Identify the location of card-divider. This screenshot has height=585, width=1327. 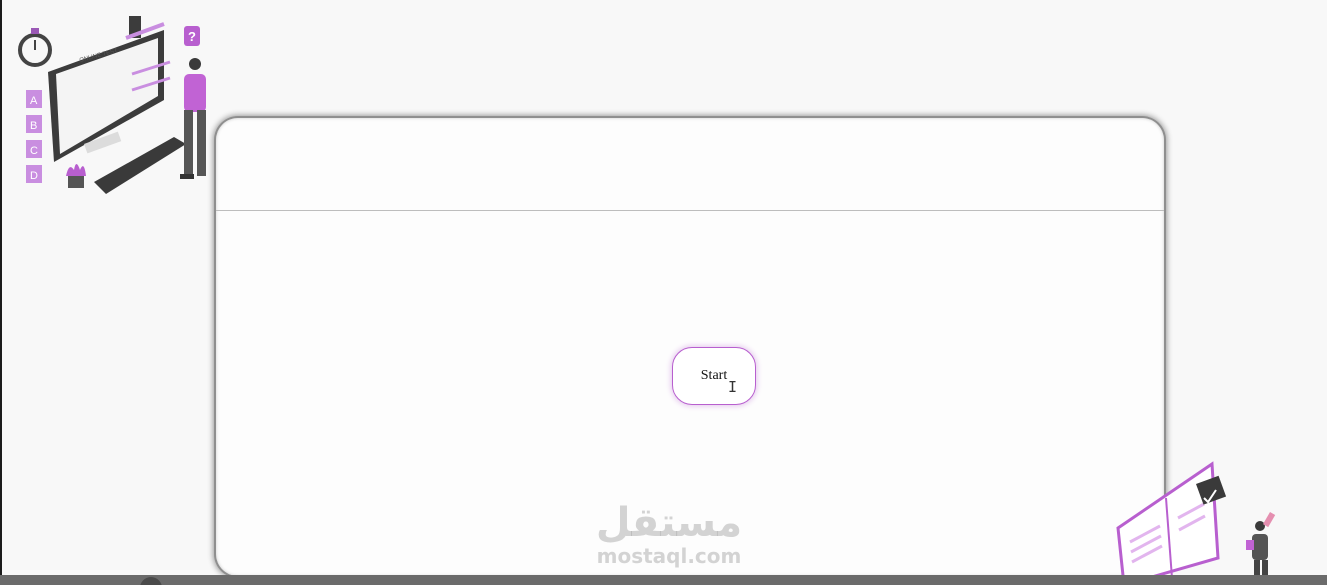
(690, 210).